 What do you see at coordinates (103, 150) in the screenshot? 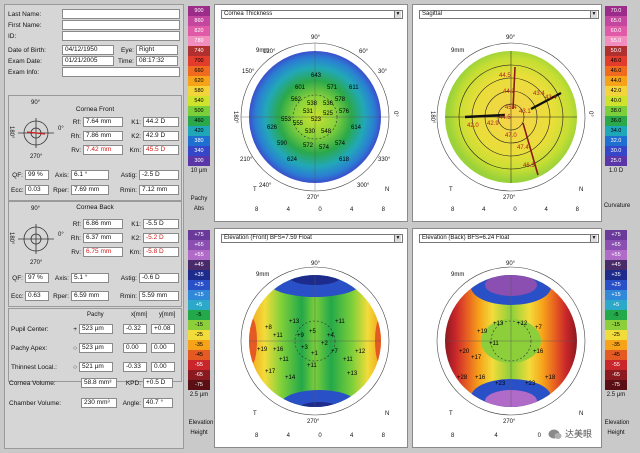
I see `front-rv-value: 7.42 mm` at bounding box center [103, 150].